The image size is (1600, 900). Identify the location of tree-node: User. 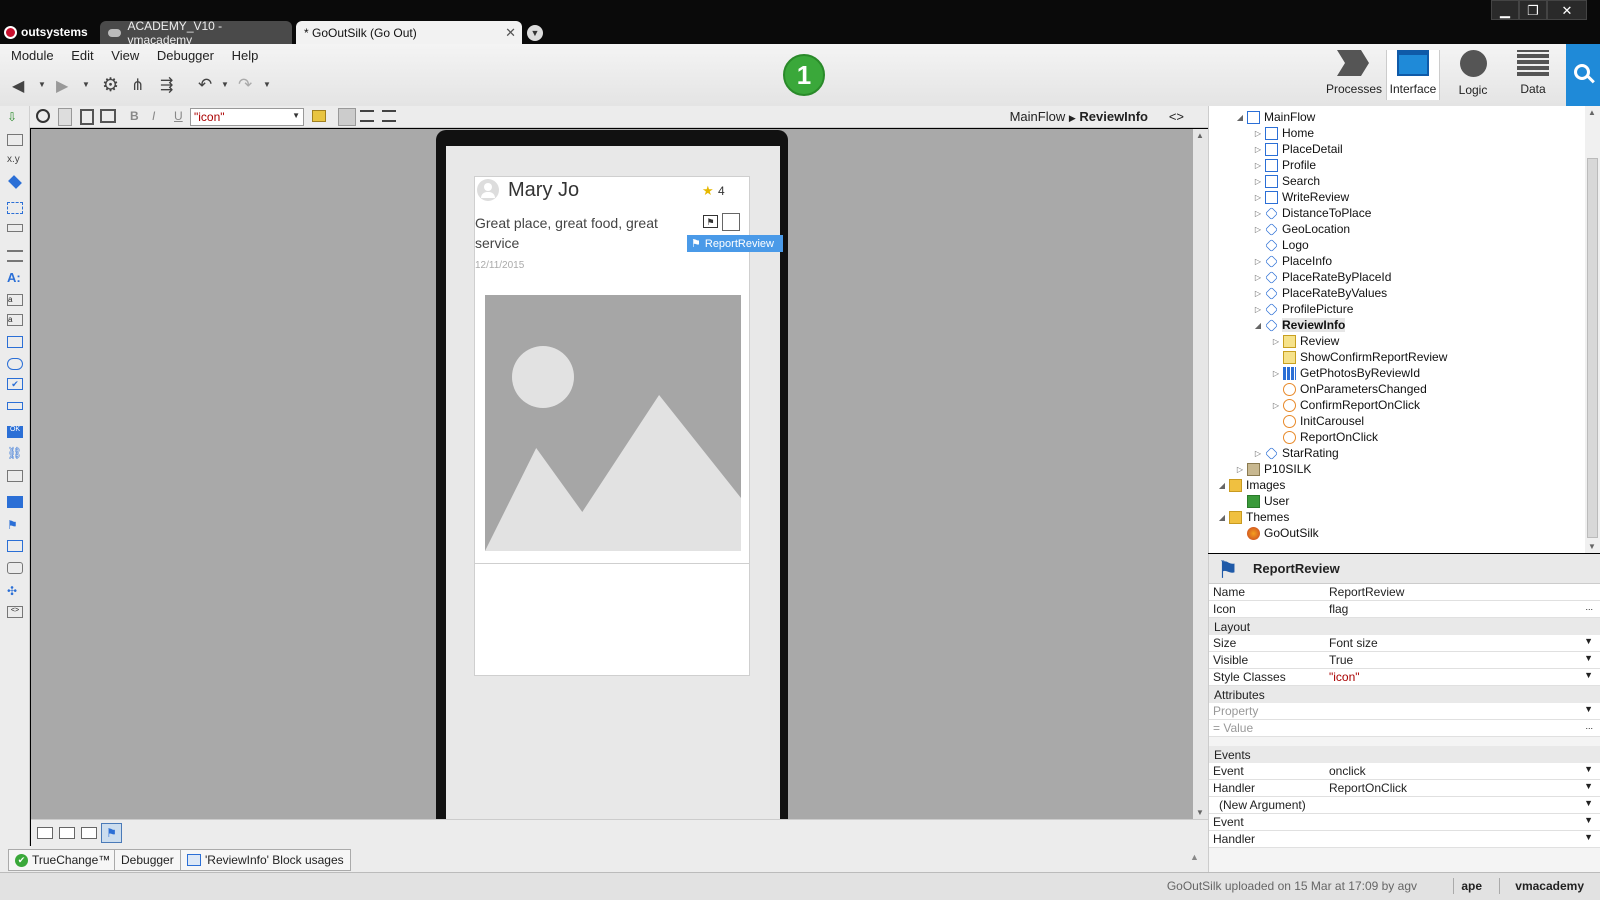
(1262, 501).